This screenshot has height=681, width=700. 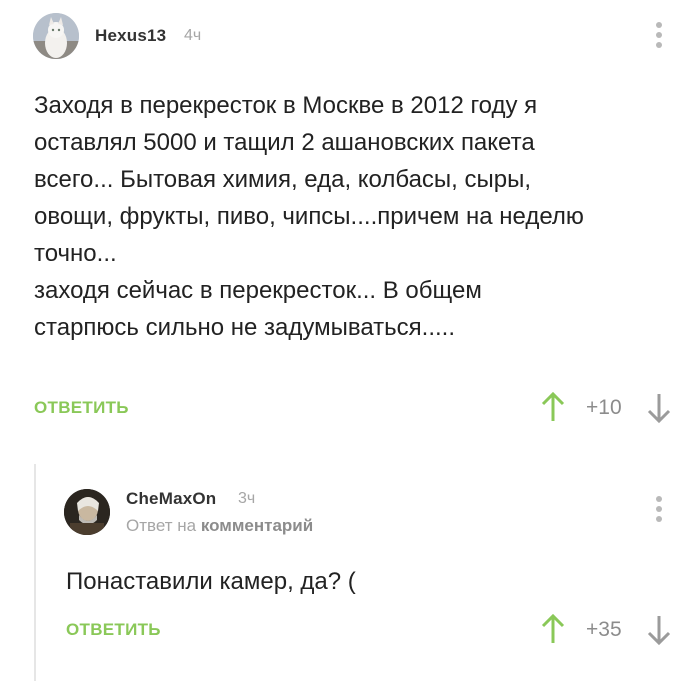 I want to click on reply-to-prefix: Ответ на, so click(x=161, y=525).